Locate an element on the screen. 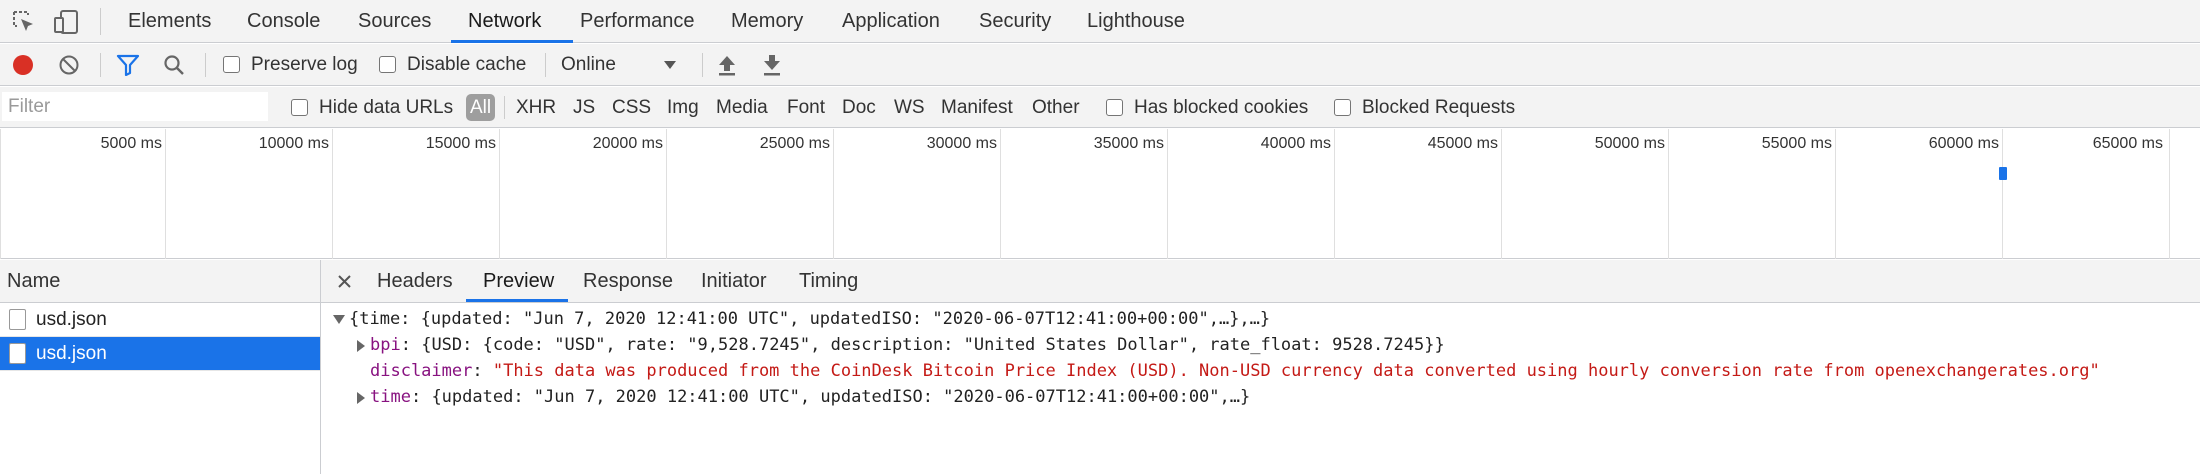  tab-lighthouse: Lighthouse is located at coordinates (1136, 21).